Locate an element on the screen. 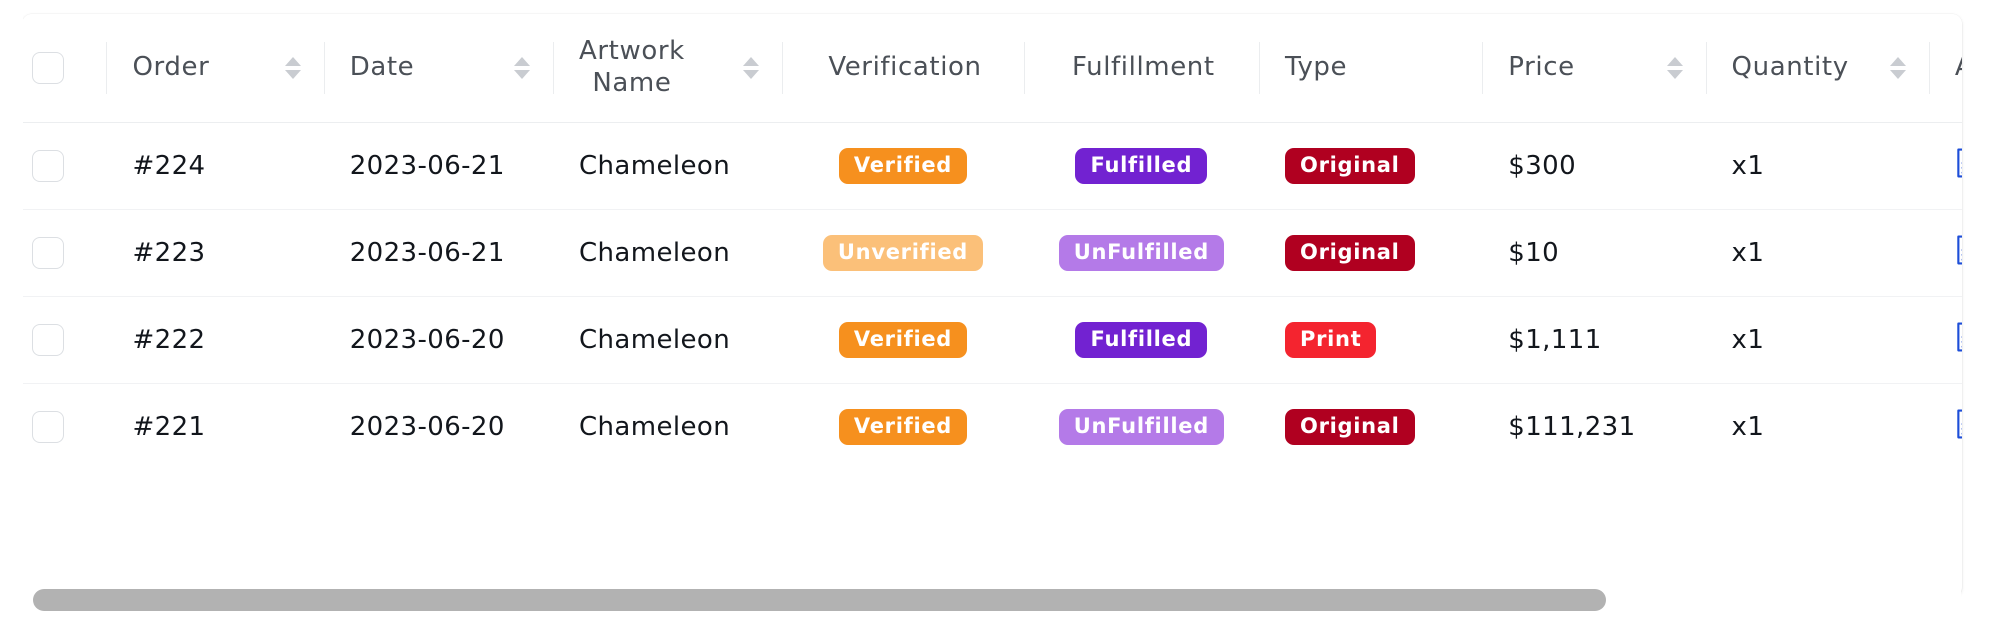  cell-price: $111,231 is located at coordinates (1593, 427).